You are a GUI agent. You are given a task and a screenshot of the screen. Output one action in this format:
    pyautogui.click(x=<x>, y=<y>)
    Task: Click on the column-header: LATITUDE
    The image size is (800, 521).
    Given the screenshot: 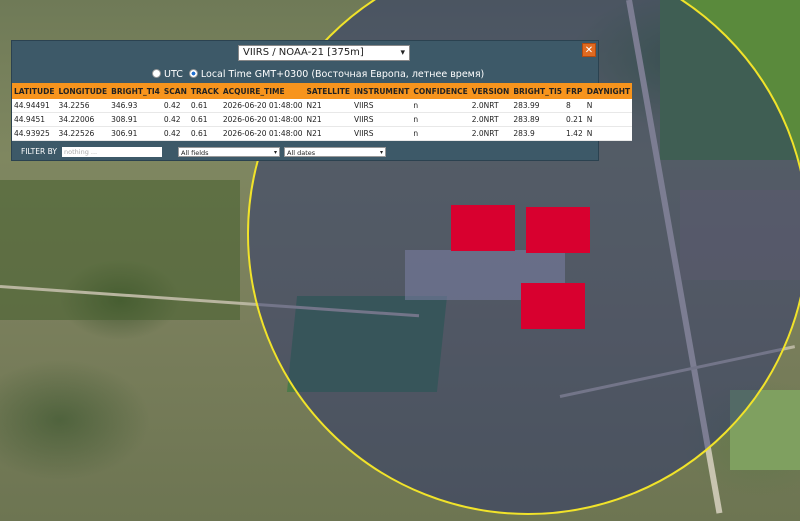 What is the action you would take?
    pyautogui.click(x=34, y=91)
    